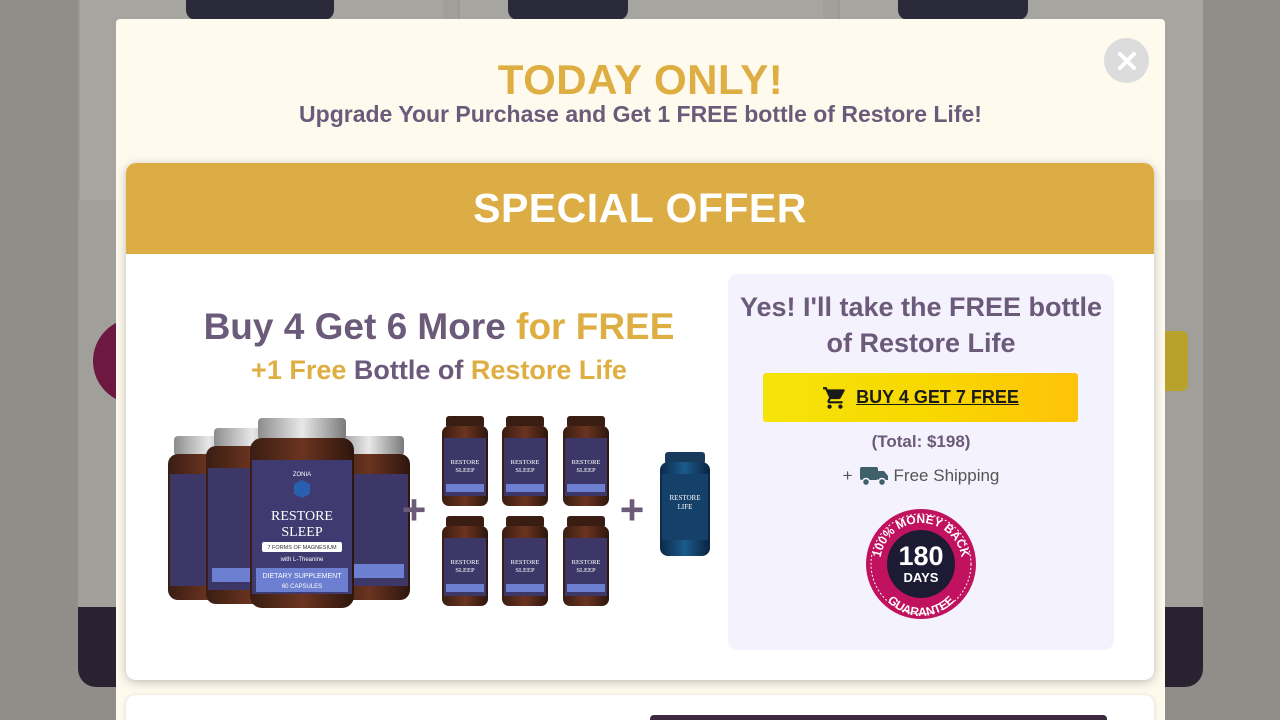 The image size is (1280, 720). Describe the element at coordinates (302, 516) in the screenshot. I see `product-name-line1: RESTORE` at that location.